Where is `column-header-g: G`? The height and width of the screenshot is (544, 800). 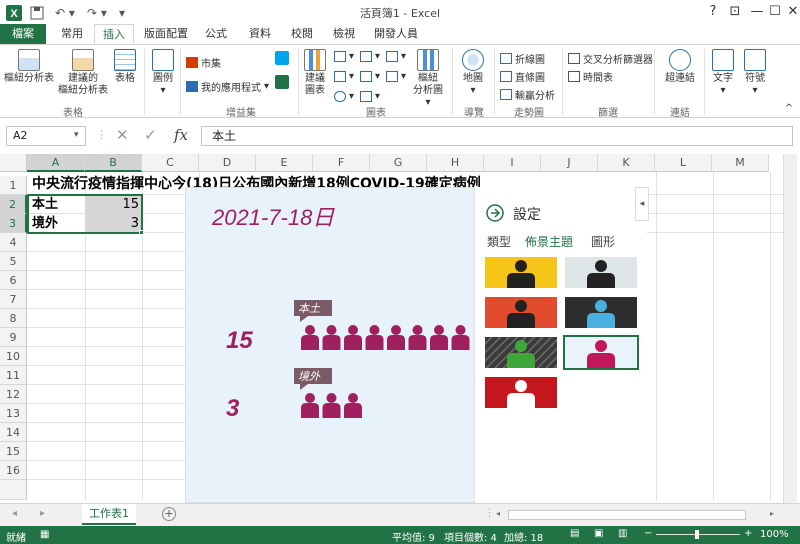 column-header-g: G is located at coordinates (398, 163).